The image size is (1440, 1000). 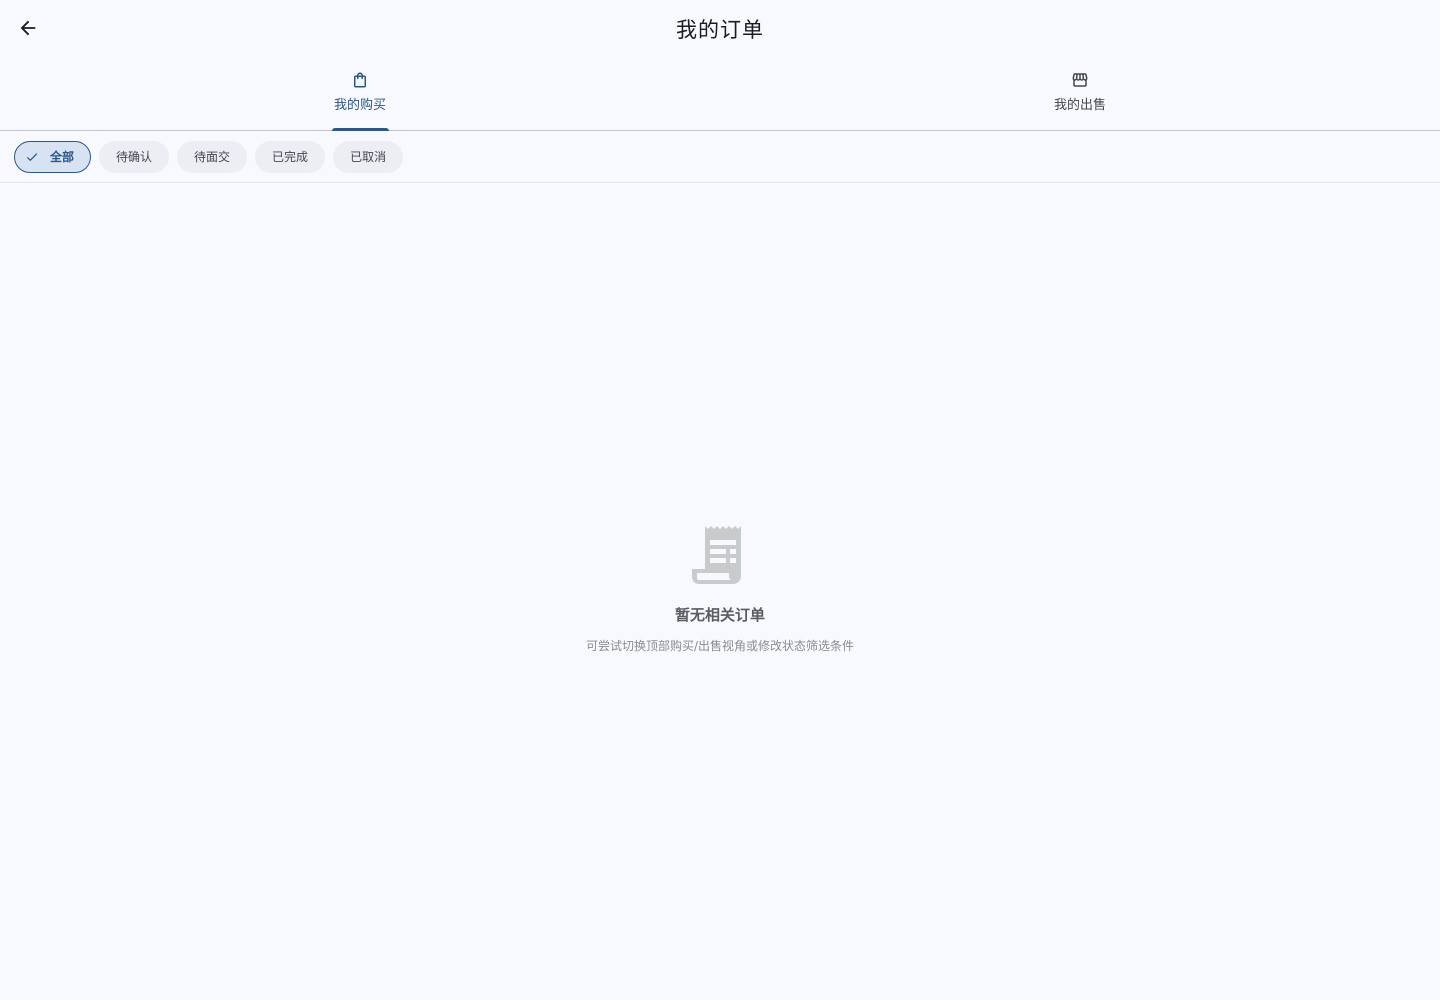 What do you see at coordinates (720, 646) in the screenshot?
I see `empty-state-subtitle: 可尝试切换顶部购买/出售视角或修改状态筛选条件` at bounding box center [720, 646].